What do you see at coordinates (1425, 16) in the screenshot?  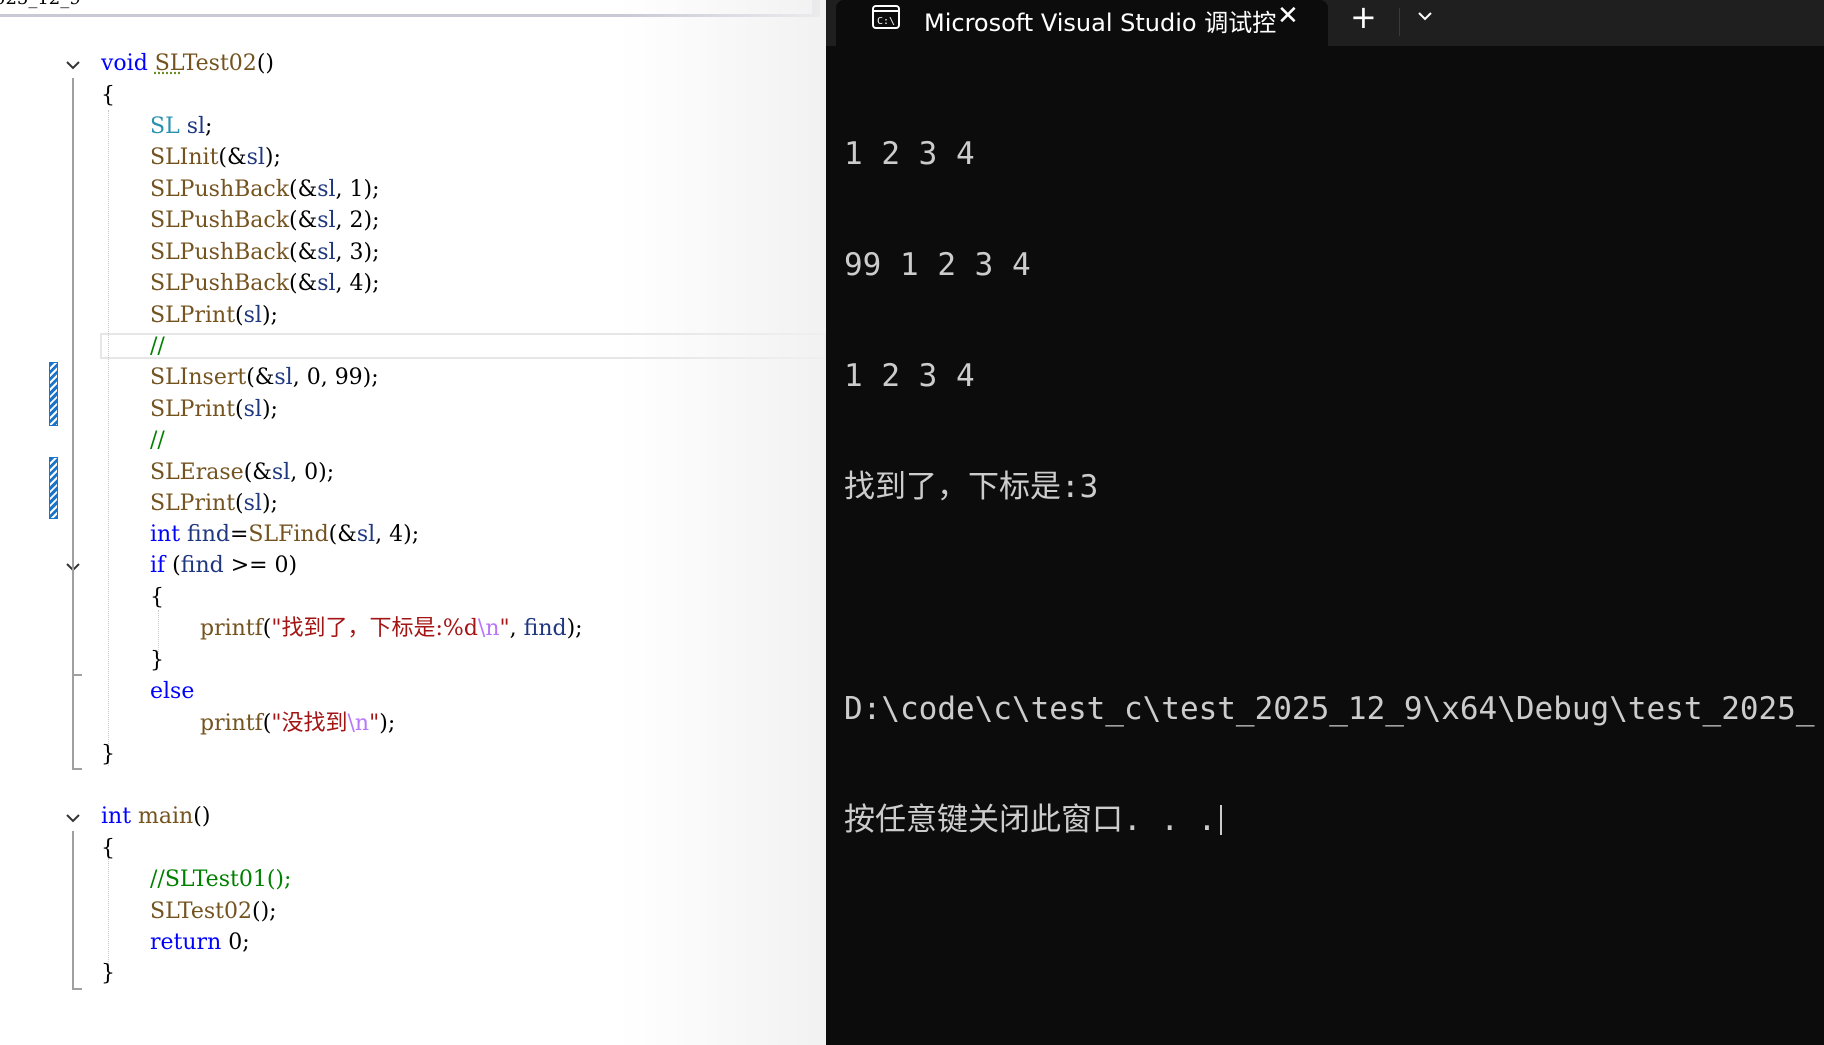 I see `chevron-down-icon` at bounding box center [1425, 16].